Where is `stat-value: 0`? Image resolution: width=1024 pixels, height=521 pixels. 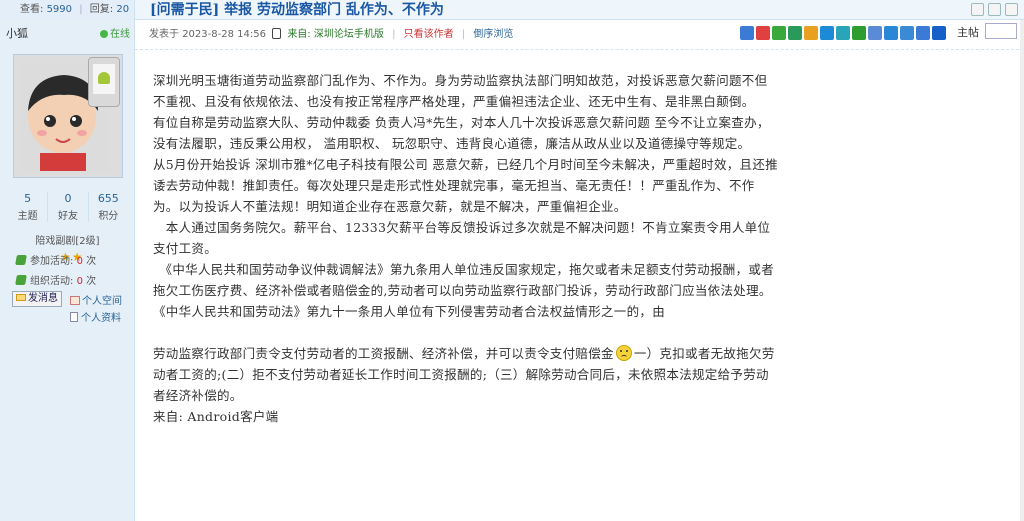
stat-value: 0 is located at coordinates (68, 198).